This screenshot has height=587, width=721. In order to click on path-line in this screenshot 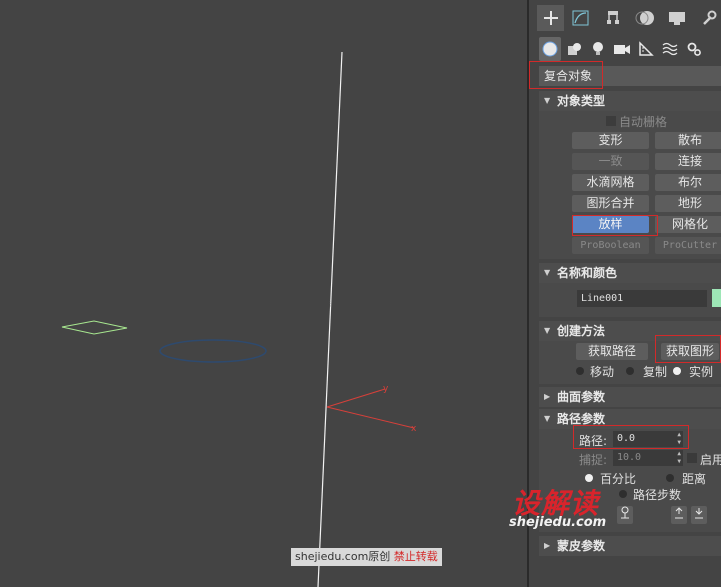, I will do `click(330, 319)`.